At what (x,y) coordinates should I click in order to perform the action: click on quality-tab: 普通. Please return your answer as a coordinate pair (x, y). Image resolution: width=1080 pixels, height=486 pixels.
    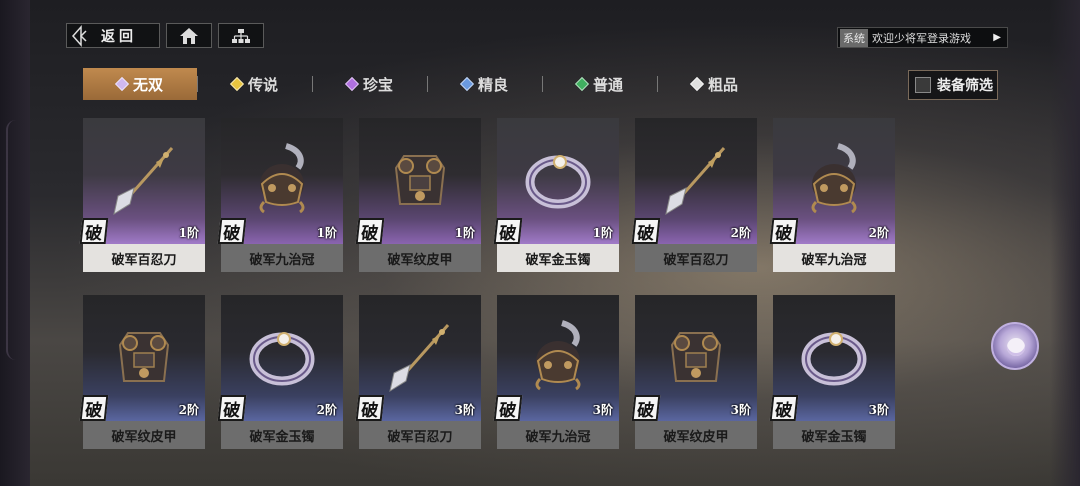
    Looking at the image, I should click on (600, 84).